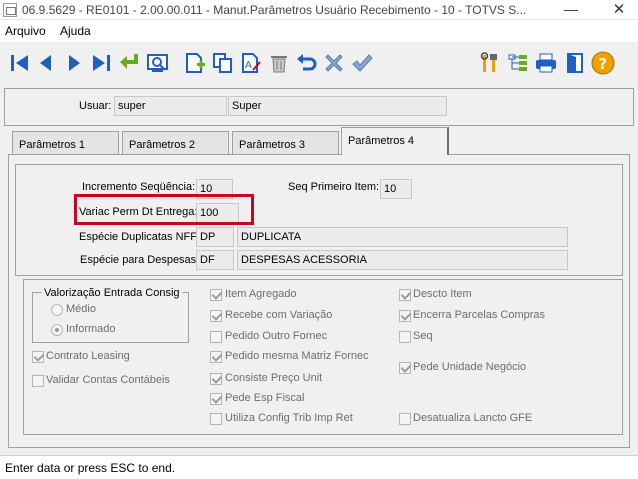 Image resolution: width=638 pixels, height=479 pixels. I want to click on descto-item-checkbox, so click(405, 295).